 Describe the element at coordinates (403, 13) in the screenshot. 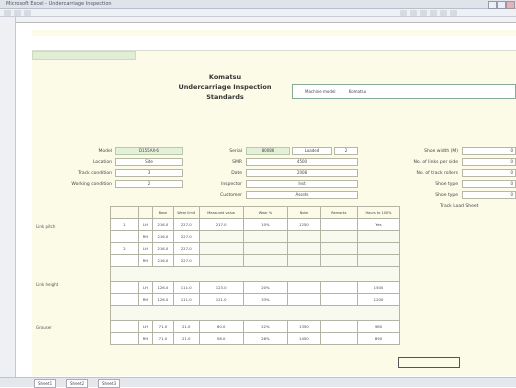

I see `bold-icon` at that location.